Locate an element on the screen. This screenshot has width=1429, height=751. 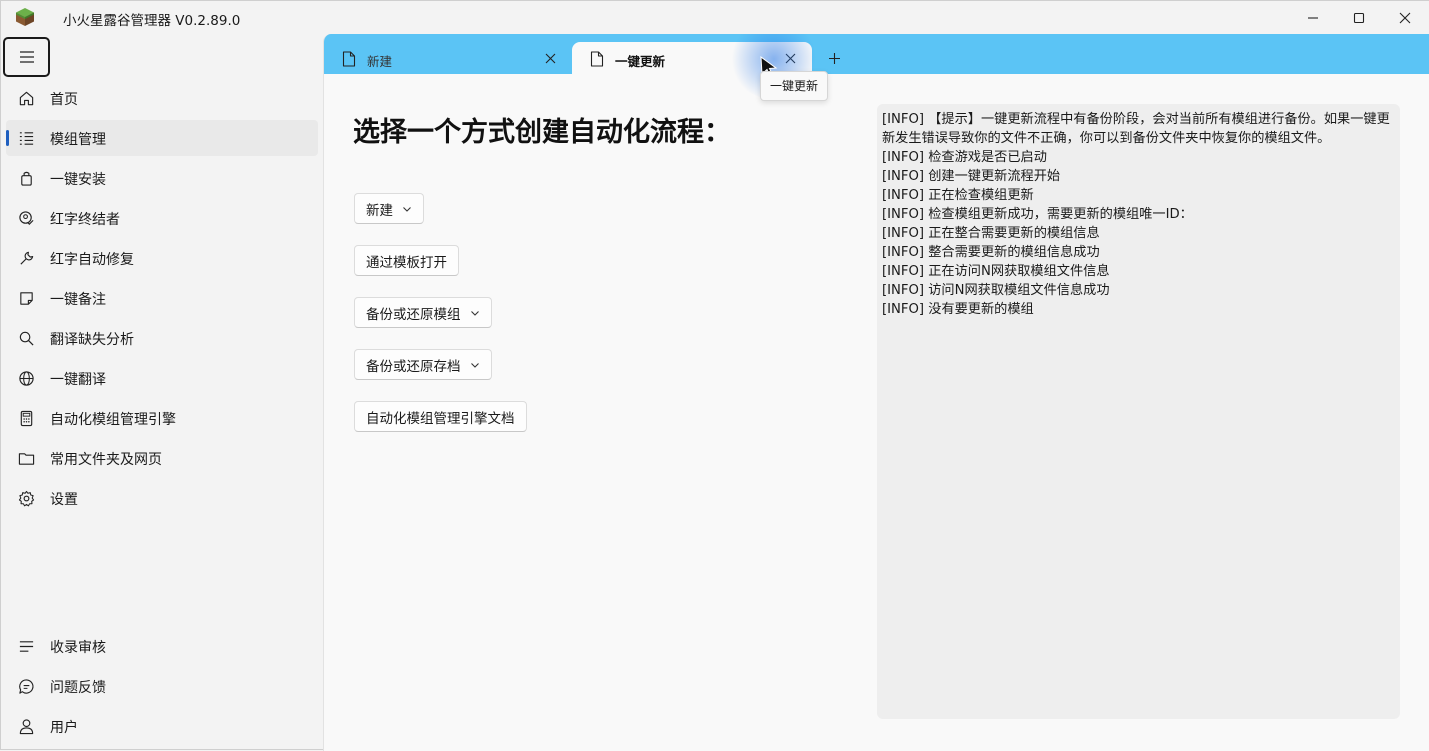
sidebar-item-one-click-note: 一键备注 is located at coordinates (162, 298).